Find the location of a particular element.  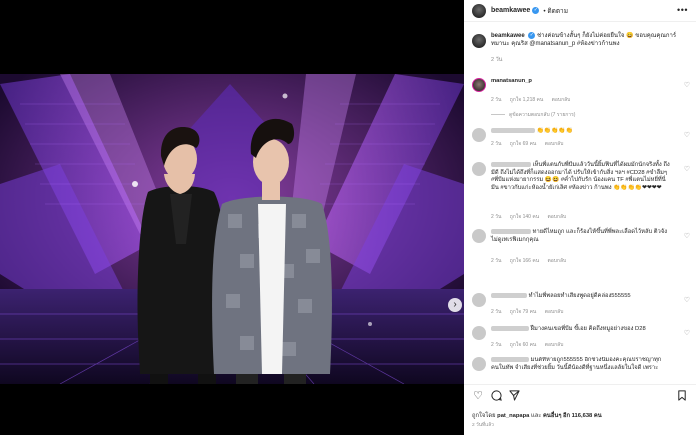

follow-button: • ติดตาม is located at coordinates (555, 11).